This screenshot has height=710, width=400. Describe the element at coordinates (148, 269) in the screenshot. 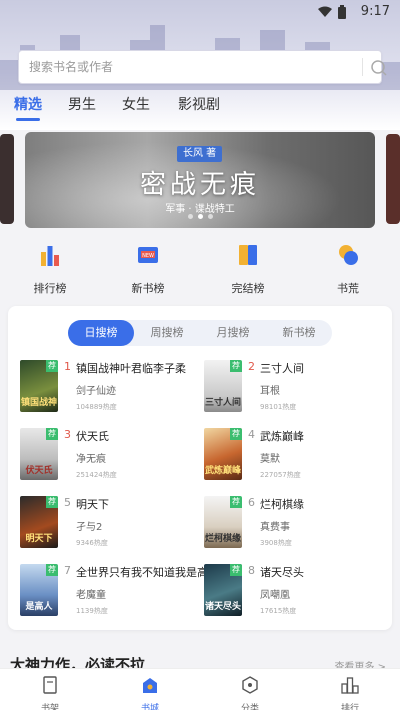

I see `quick-nav-new-books: NEW 新书榜` at that location.